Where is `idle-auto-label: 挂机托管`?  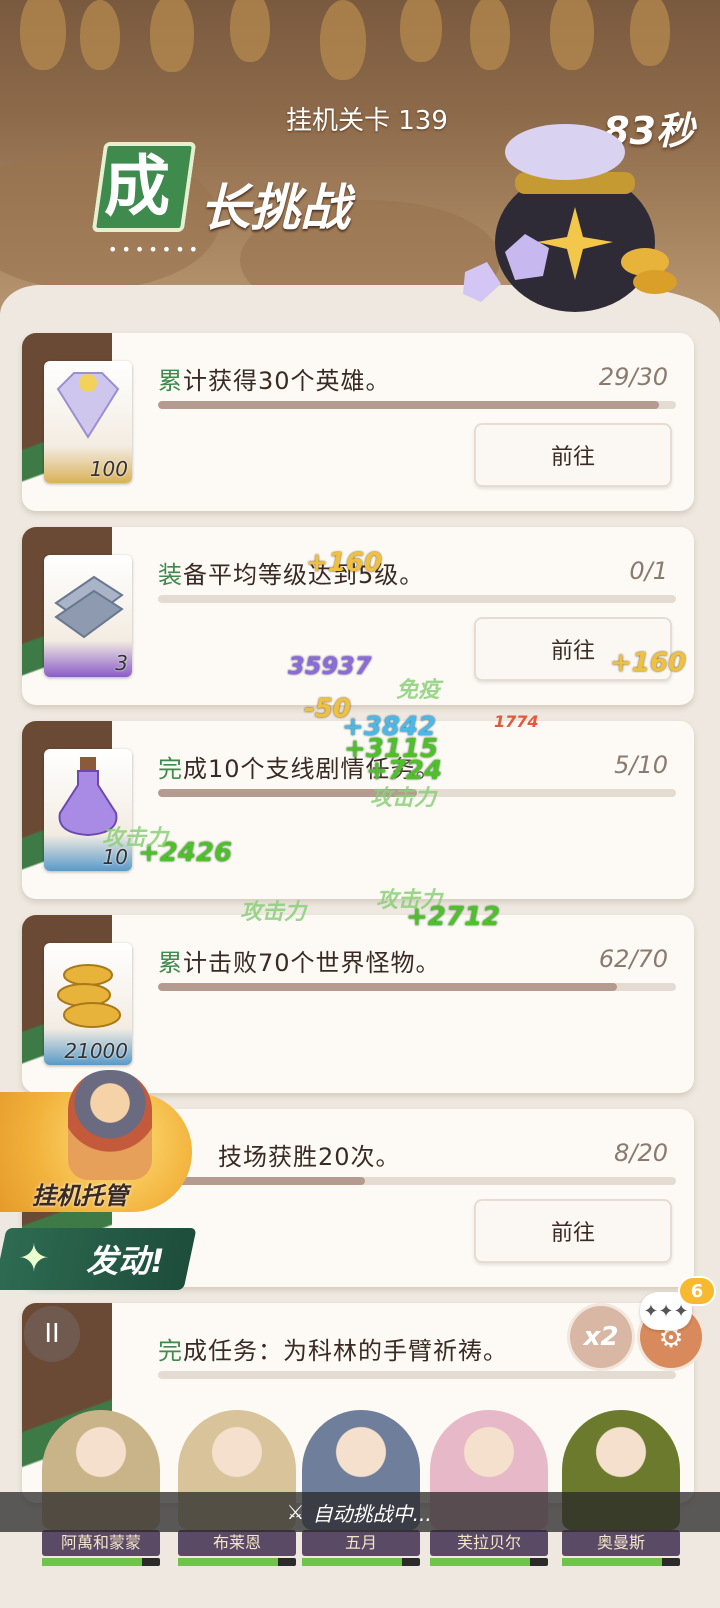
idle-auto-label: 挂机托管 is located at coordinates (80, 1196).